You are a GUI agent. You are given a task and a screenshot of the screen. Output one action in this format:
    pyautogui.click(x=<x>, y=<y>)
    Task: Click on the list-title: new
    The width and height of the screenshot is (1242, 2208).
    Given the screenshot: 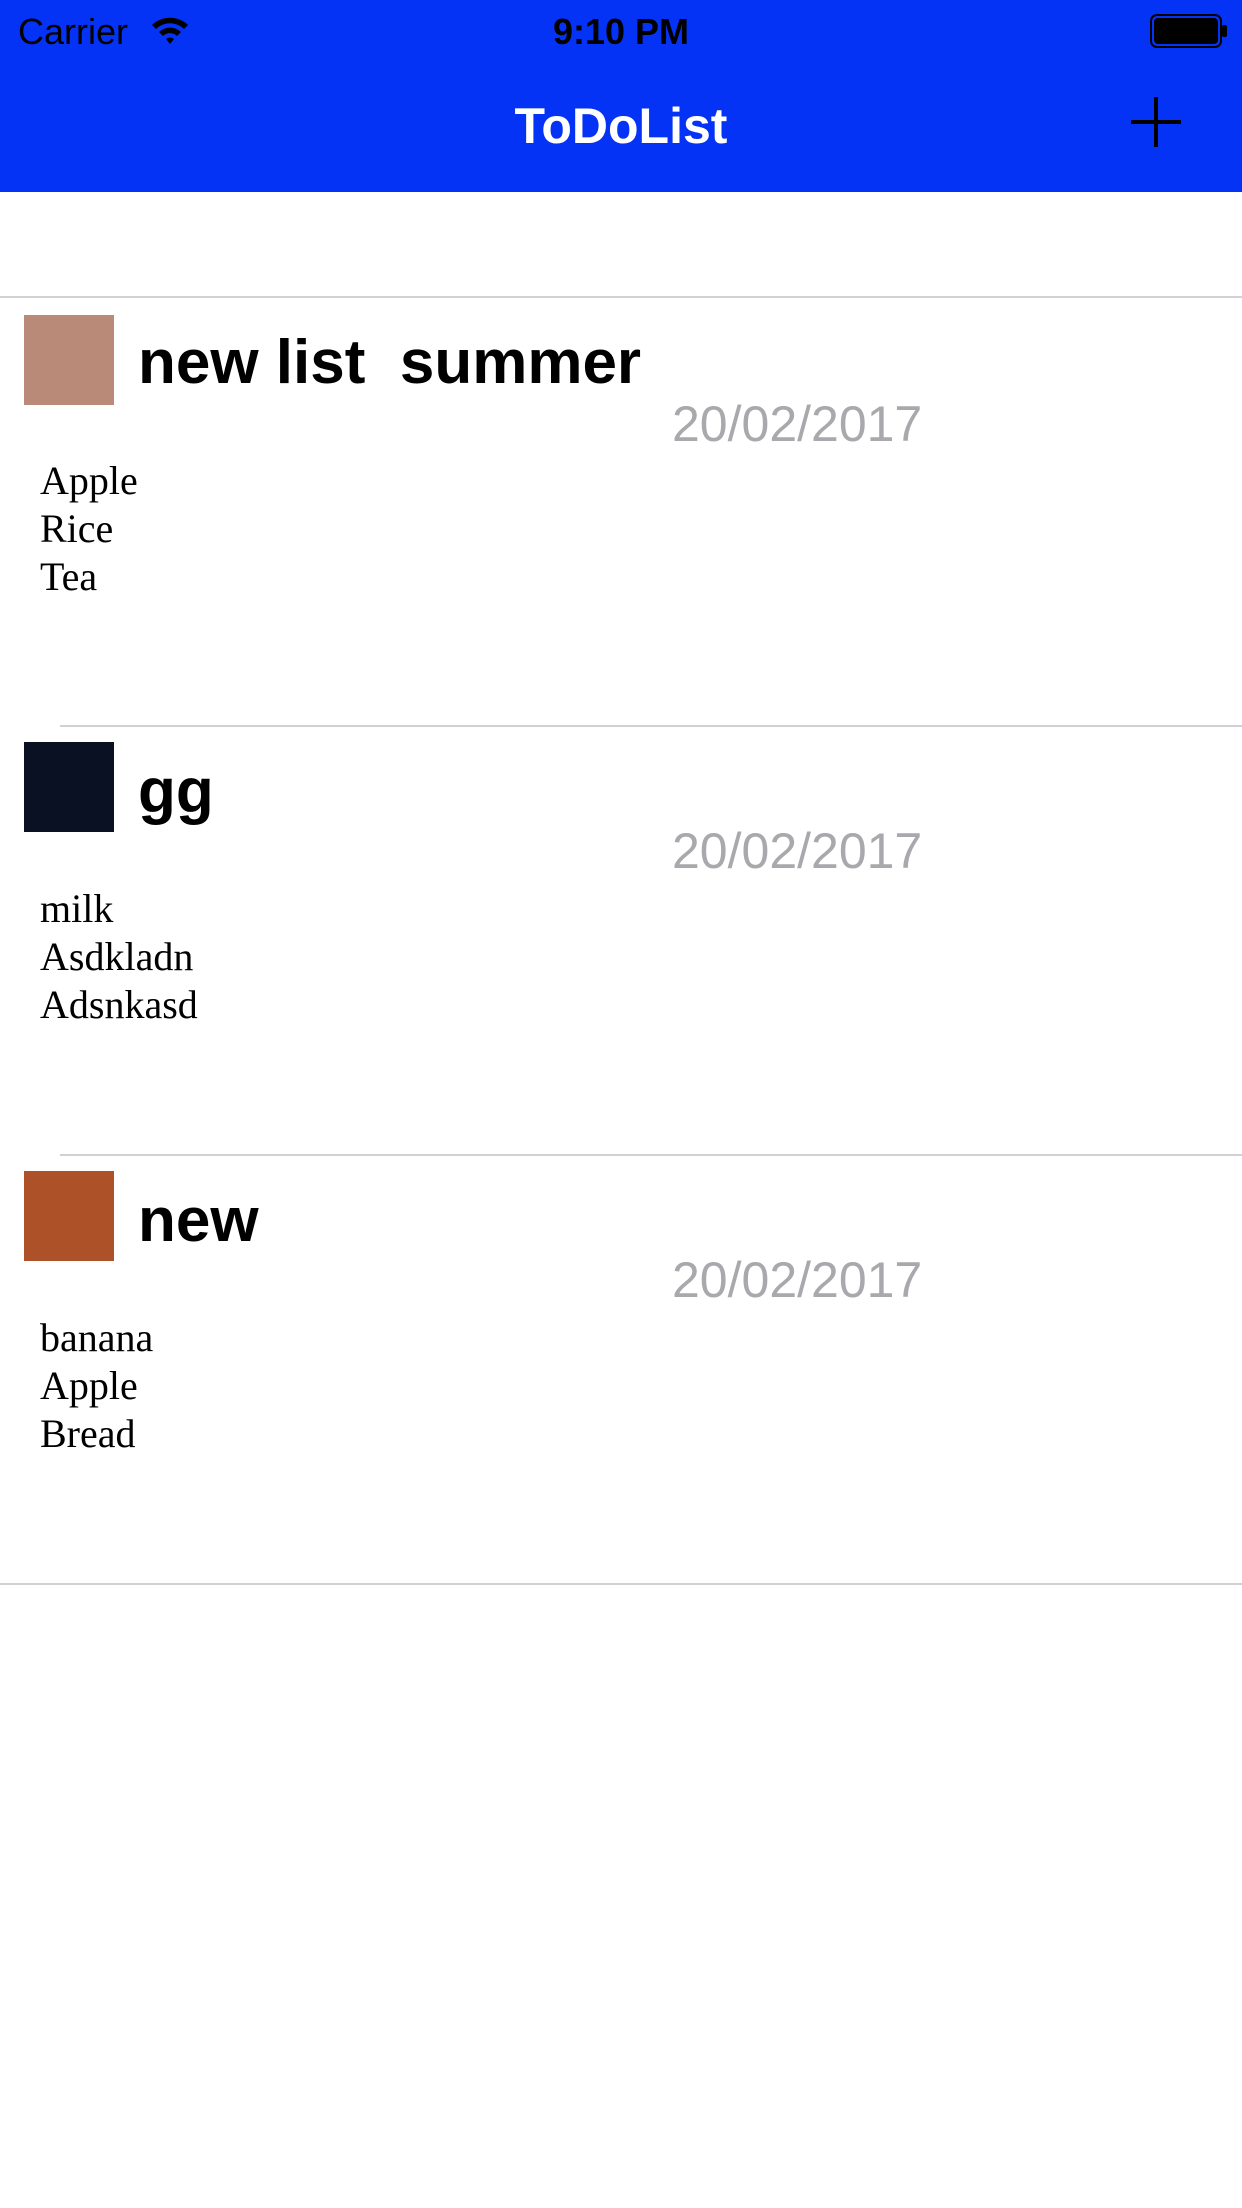 What is the action you would take?
    pyautogui.click(x=198, y=1220)
    